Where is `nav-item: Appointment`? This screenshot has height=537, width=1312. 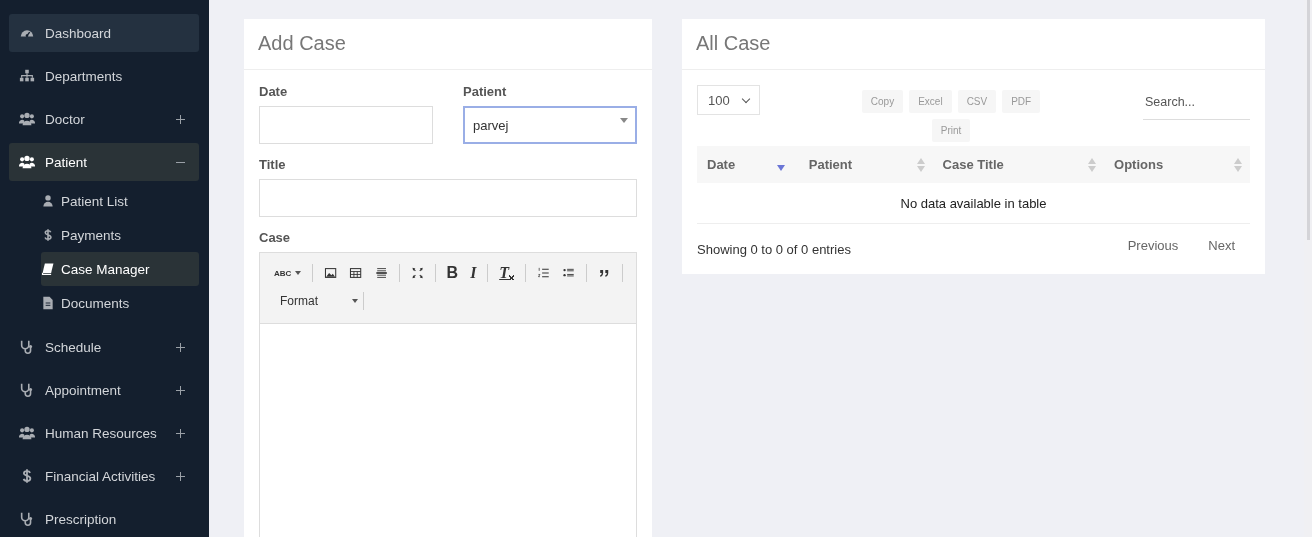
nav-item: Appointment is located at coordinates (104, 390).